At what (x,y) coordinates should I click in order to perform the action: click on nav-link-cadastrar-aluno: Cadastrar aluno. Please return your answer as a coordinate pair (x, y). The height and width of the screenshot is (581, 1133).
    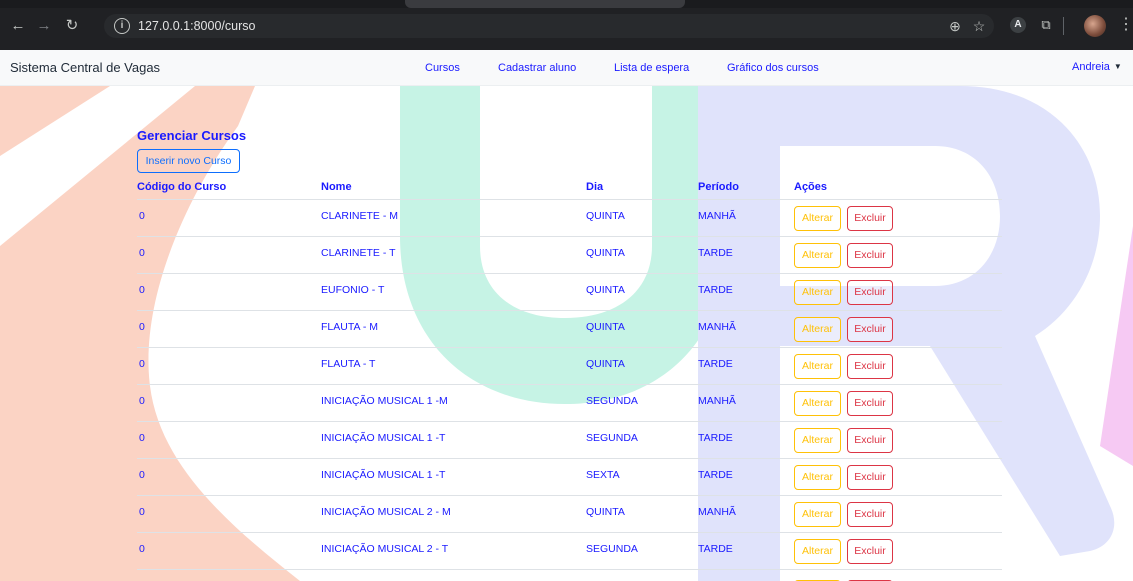
    Looking at the image, I should click on (537, 68).